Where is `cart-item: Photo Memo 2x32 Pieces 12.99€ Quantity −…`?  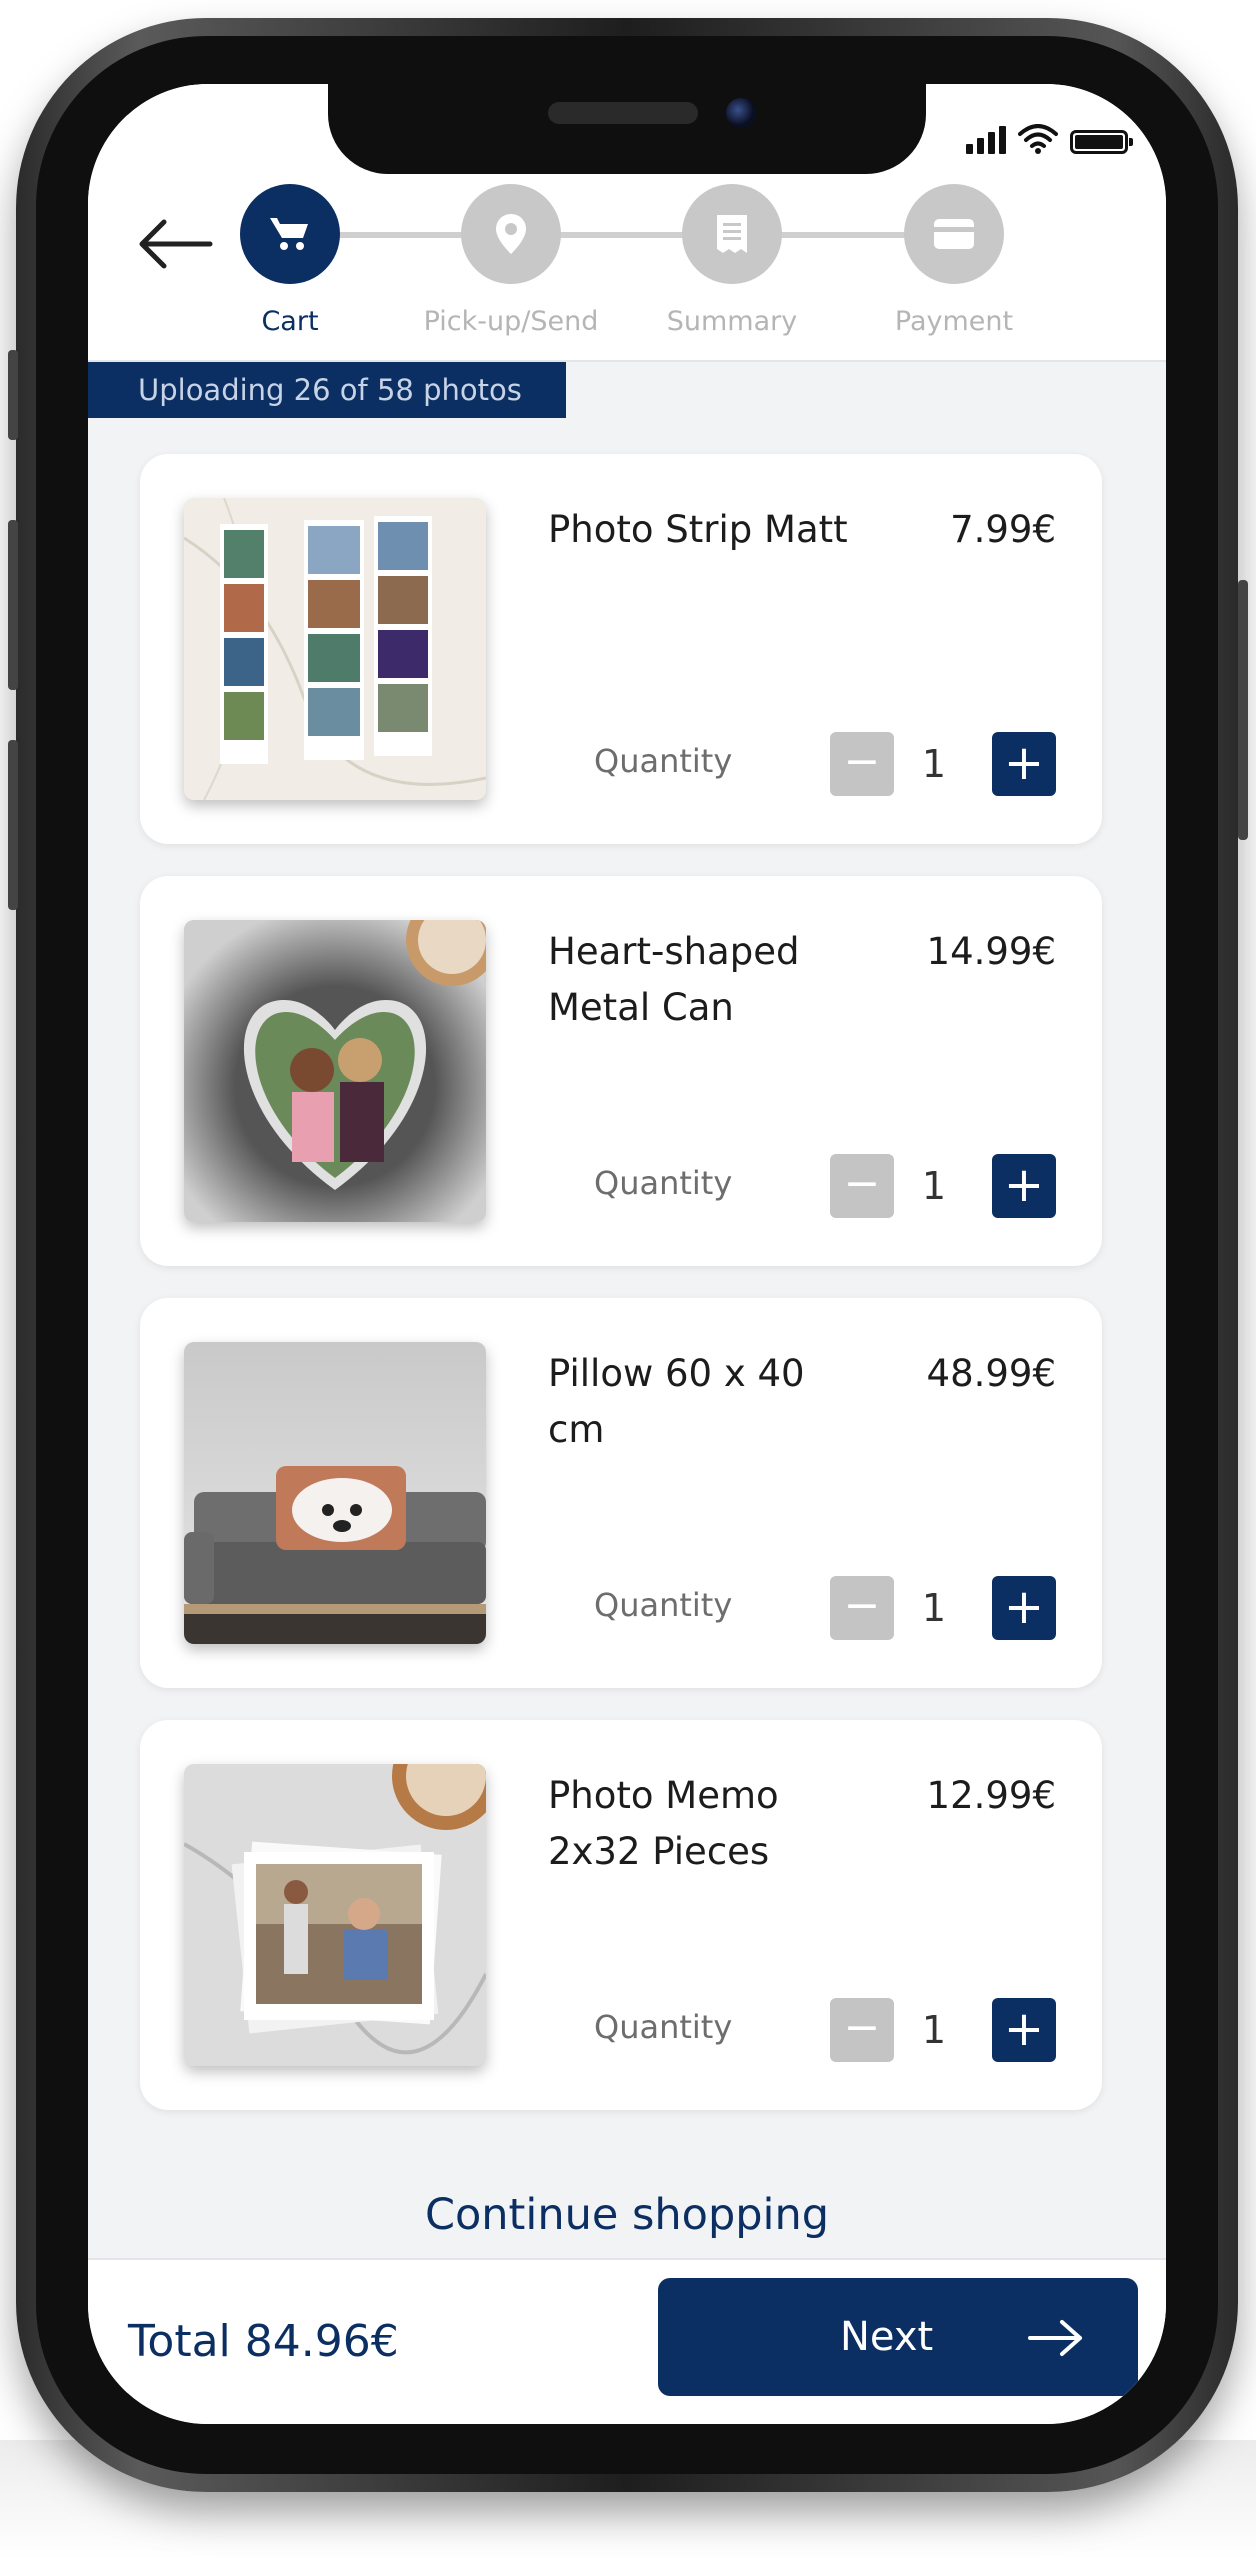 cart-item: Photo Memo 2x32 Pieces 12.99€ Quantity −… is located at coordinates (621, 1915).